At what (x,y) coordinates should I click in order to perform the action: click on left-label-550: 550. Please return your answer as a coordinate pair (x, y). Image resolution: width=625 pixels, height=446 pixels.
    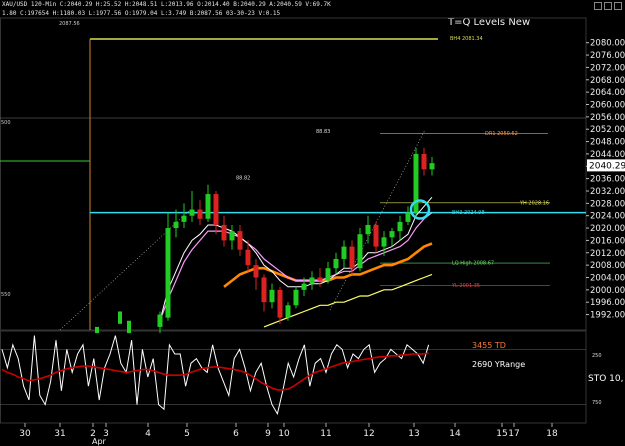
    Looking at the image, I should click on (6, 295).